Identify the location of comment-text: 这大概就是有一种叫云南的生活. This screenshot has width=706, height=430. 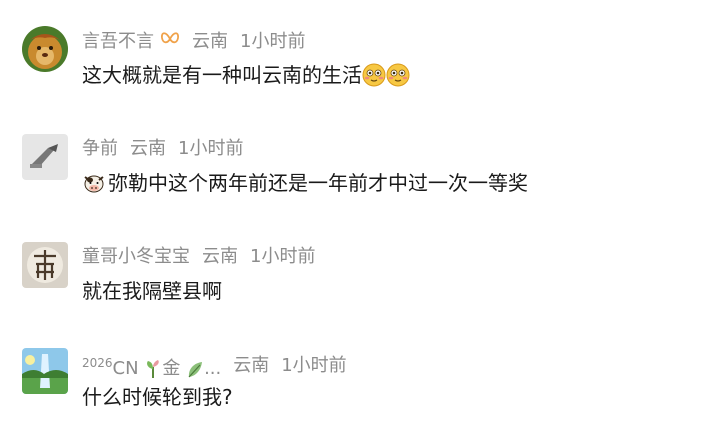
(246, 75).